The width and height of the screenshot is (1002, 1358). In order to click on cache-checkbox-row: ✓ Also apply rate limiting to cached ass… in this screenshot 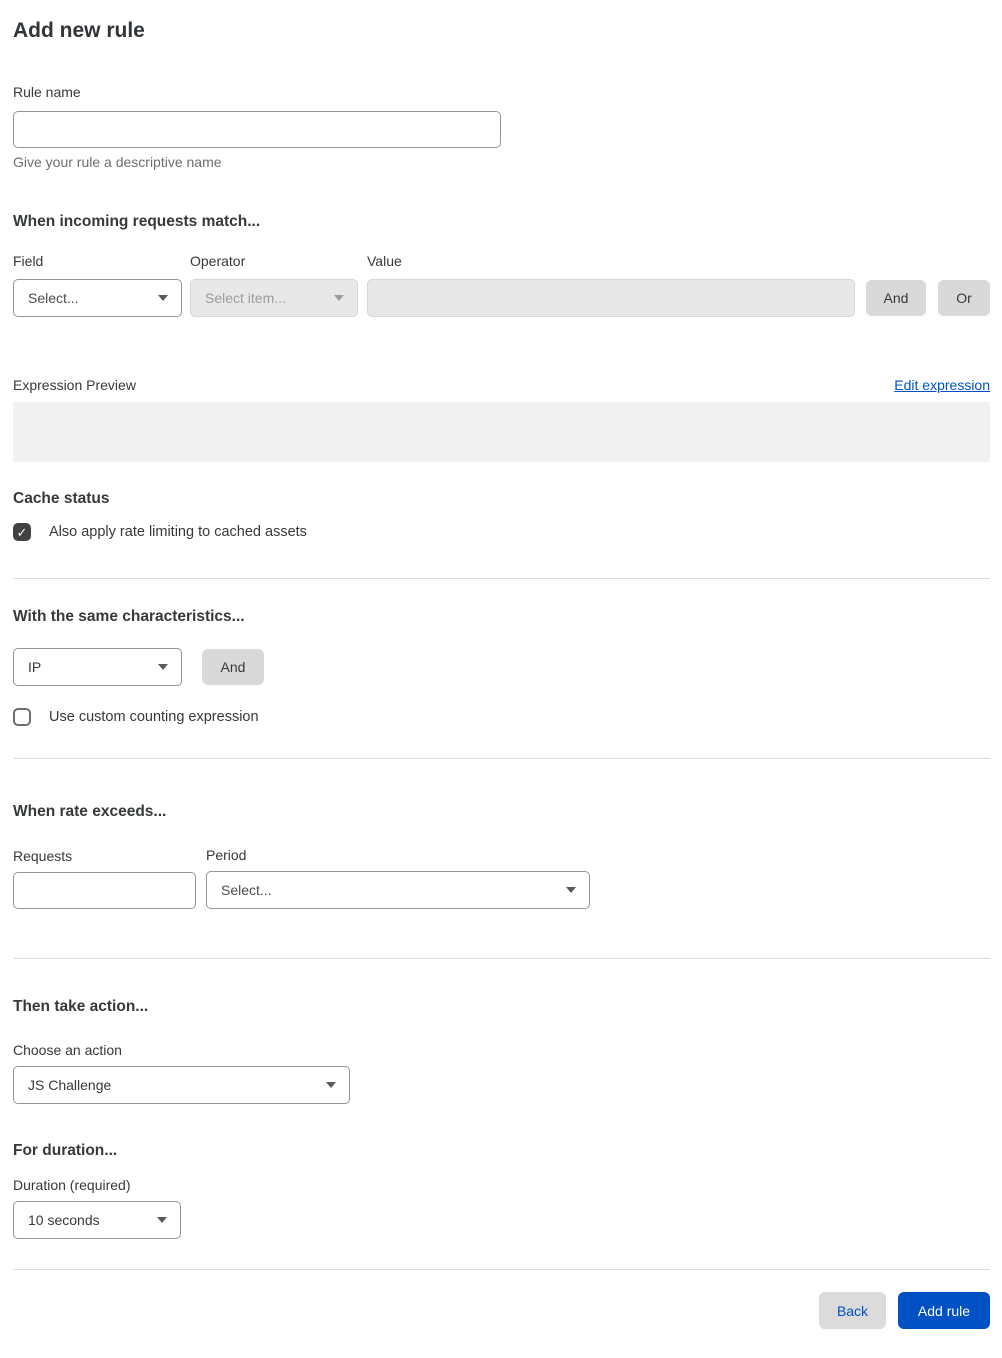, I will do `click(501, 532)`.